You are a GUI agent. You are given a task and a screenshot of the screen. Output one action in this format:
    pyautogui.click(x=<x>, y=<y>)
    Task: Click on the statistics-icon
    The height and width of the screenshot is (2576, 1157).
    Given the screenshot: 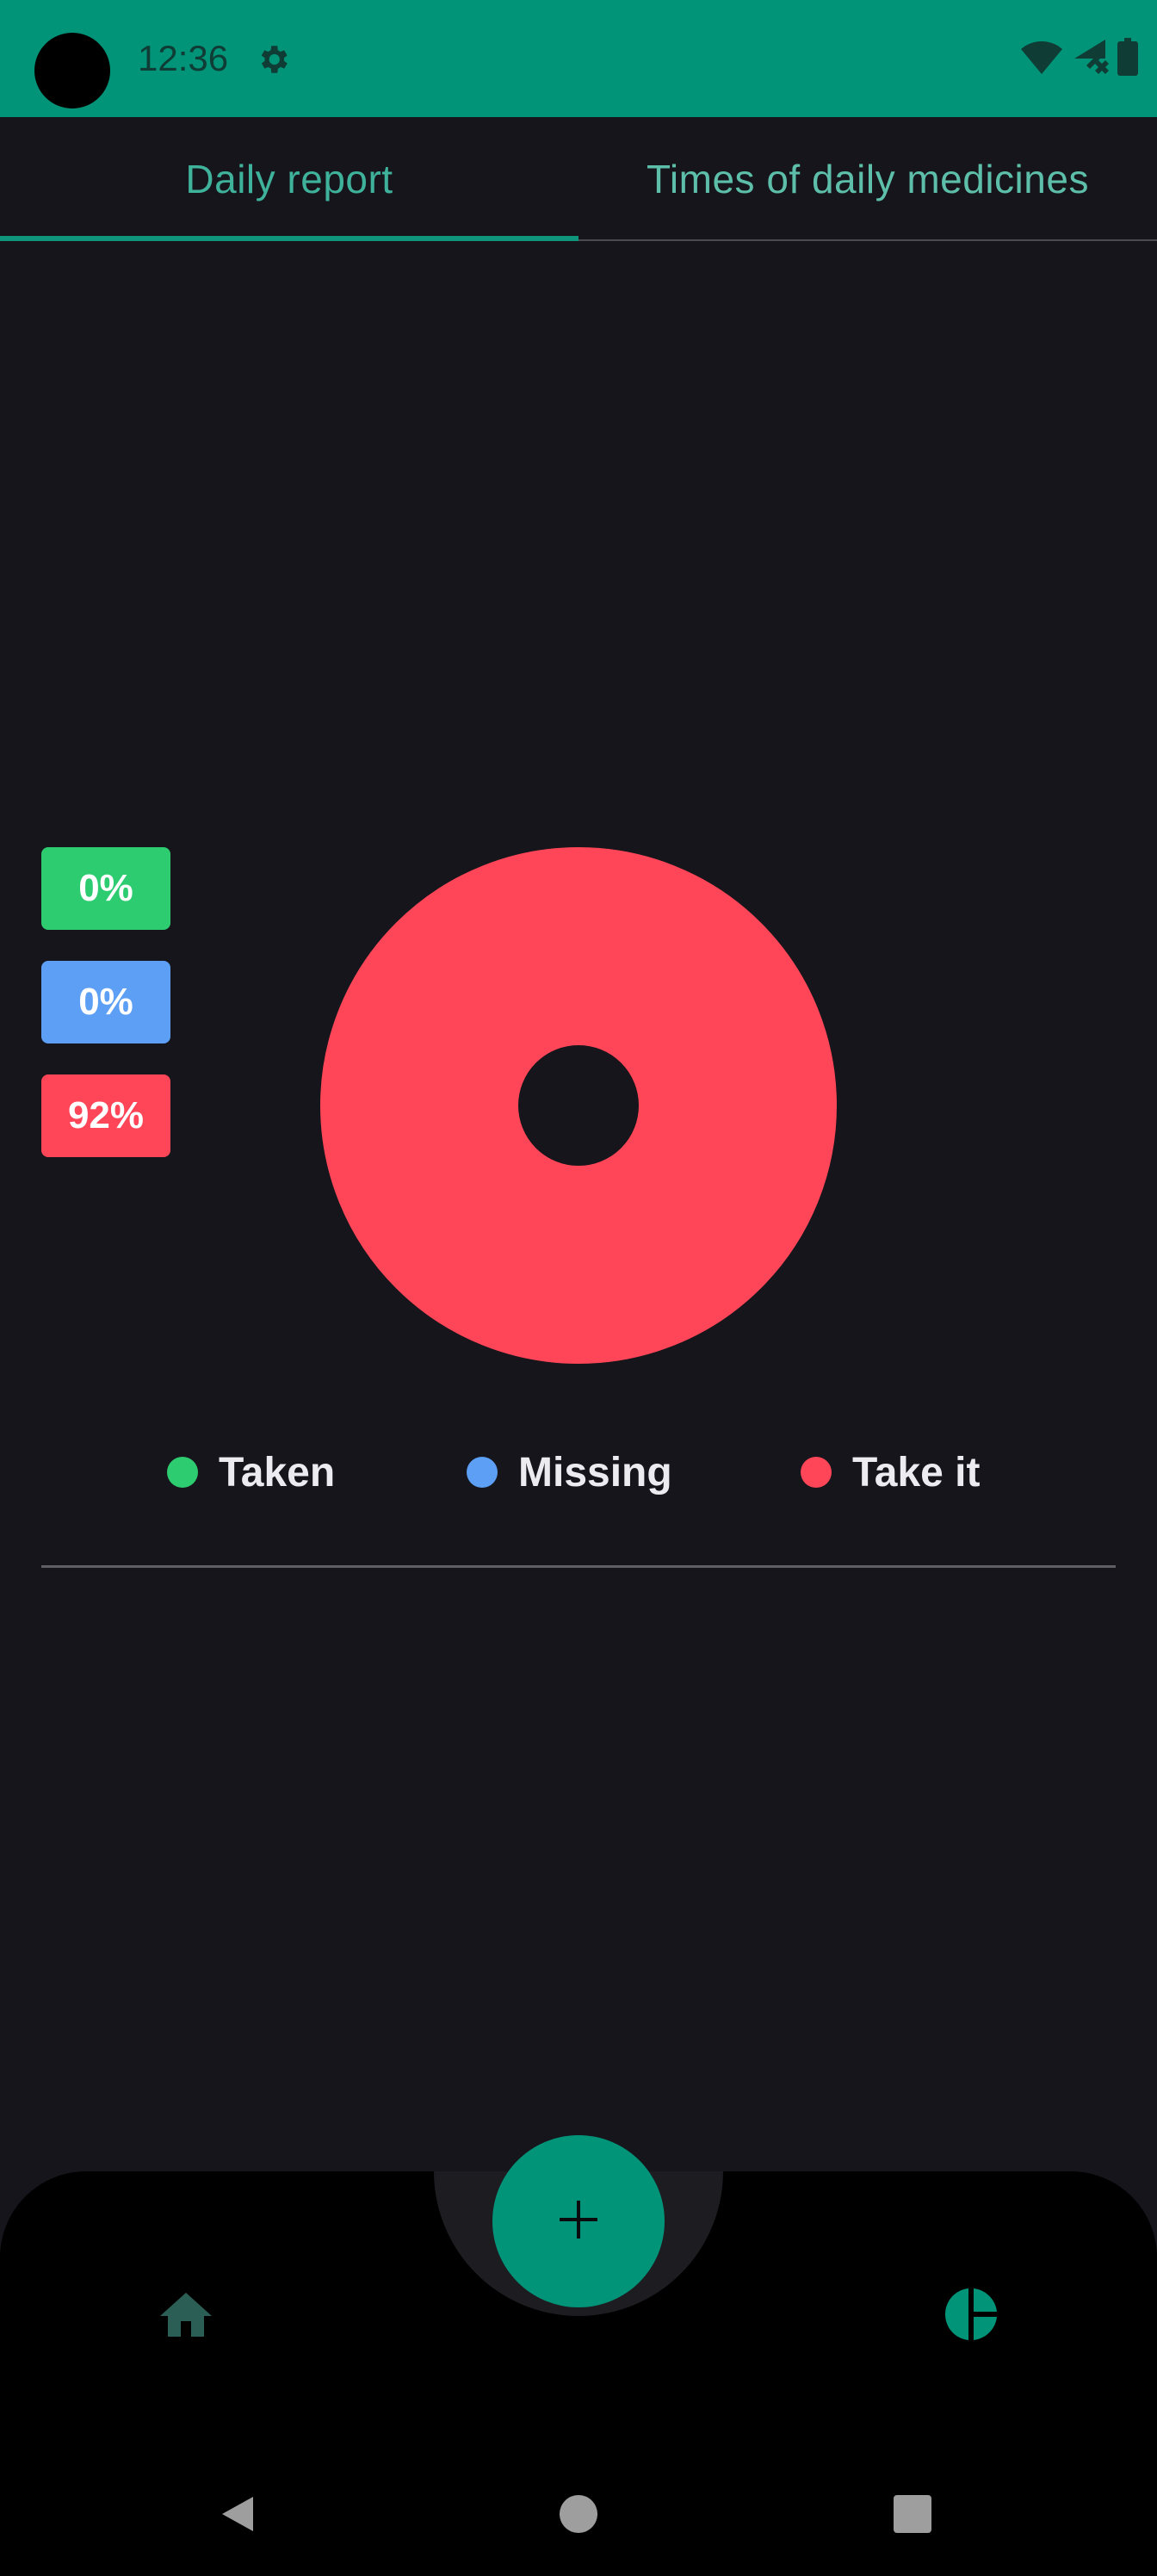 What is the action you would take?
    pyautogui.click(x=971, y=2314)
    